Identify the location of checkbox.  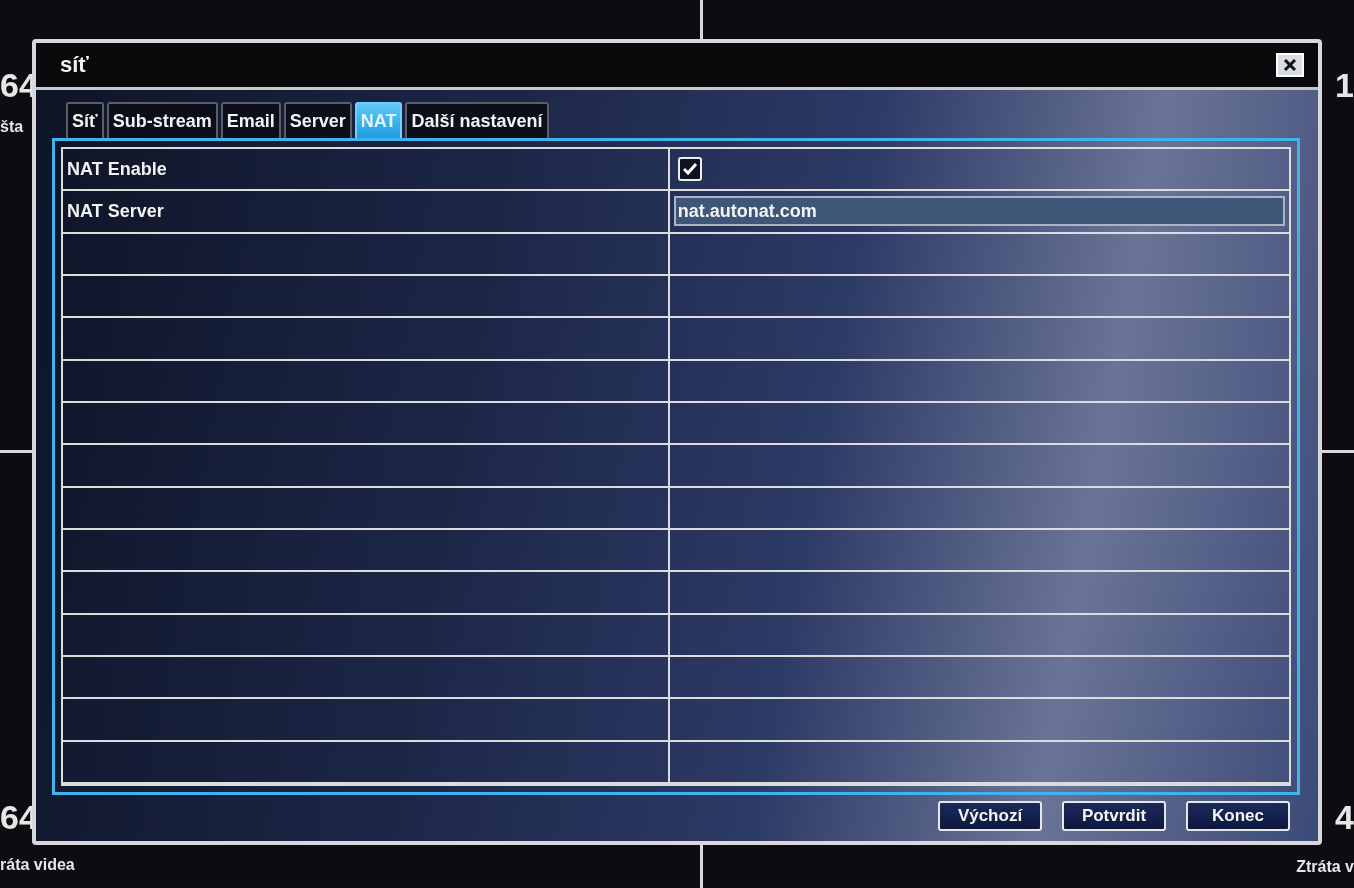
(689, 169).